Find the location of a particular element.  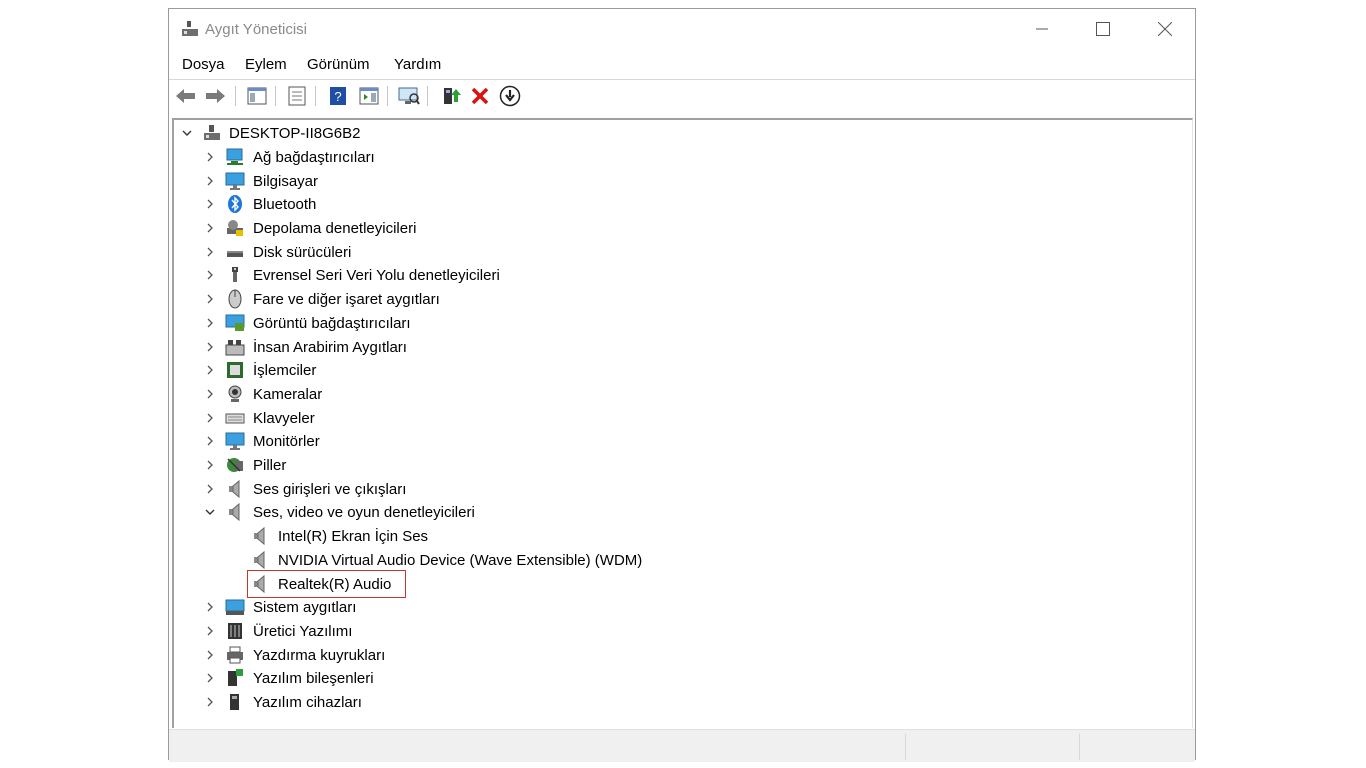

tree-category-label: Fare ve diğer işaret aygıtları is located at coordinates (346, 299).